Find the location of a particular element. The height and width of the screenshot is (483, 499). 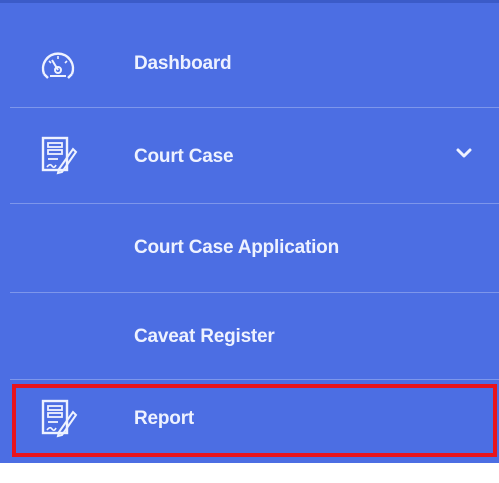

menu-item-label: Court Case Application is located at coordinates (236, 247).